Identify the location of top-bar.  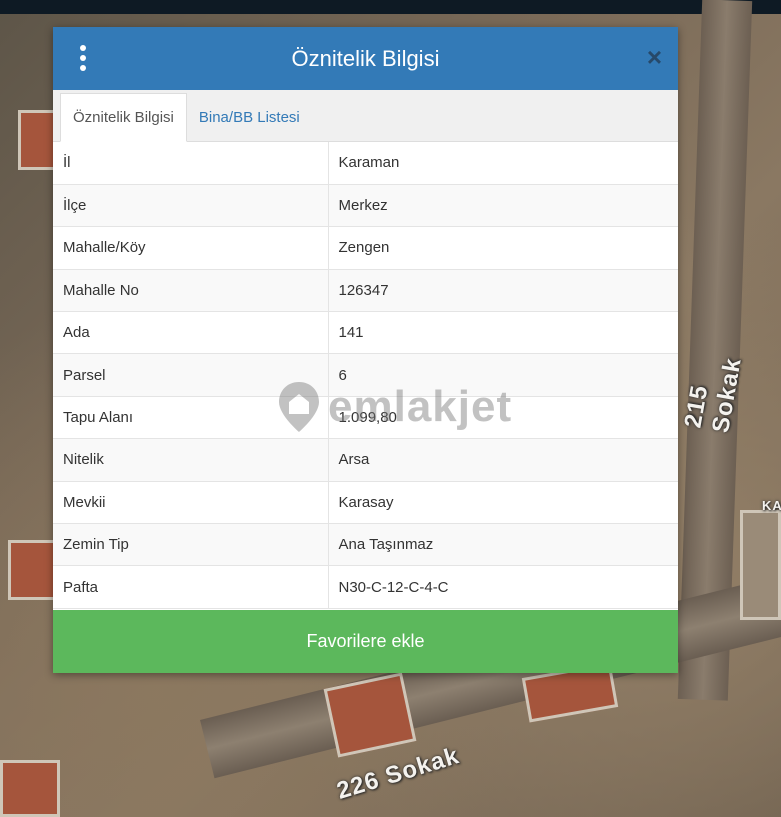
(390, 7).